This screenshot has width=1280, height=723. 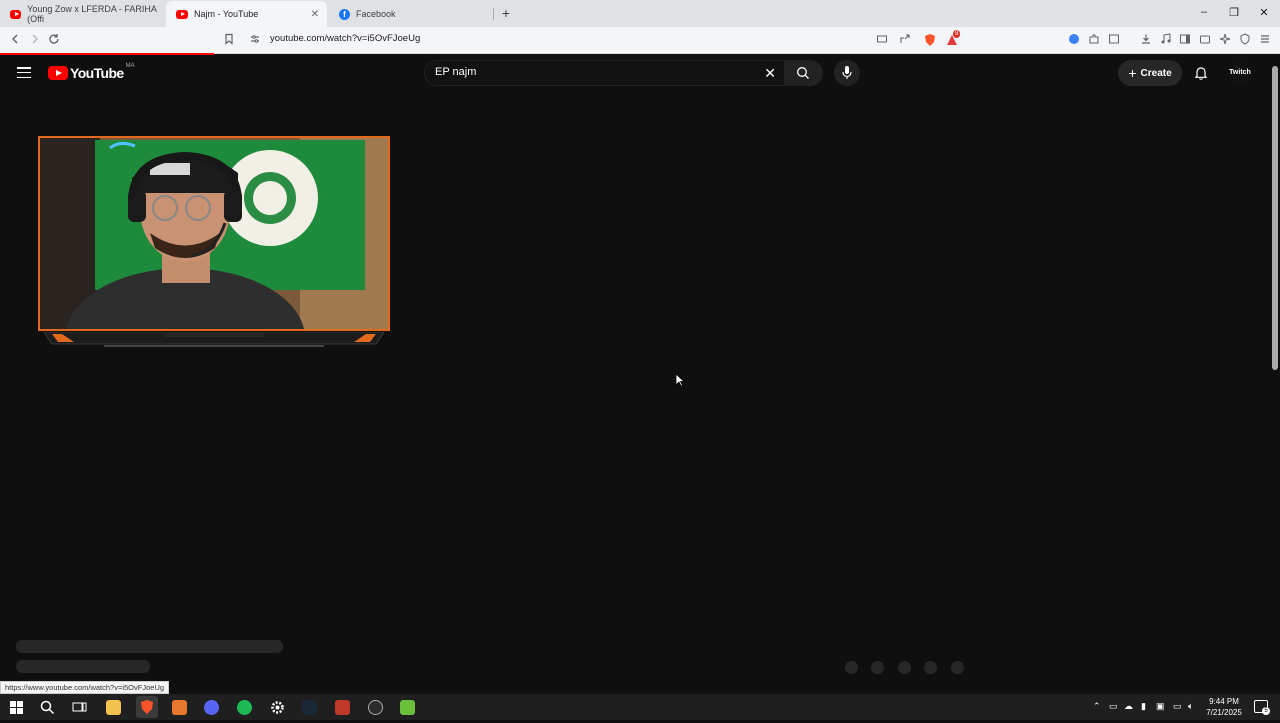 I want to click on show-hidden-icons: ⌃, so click(x=1097, y=706).